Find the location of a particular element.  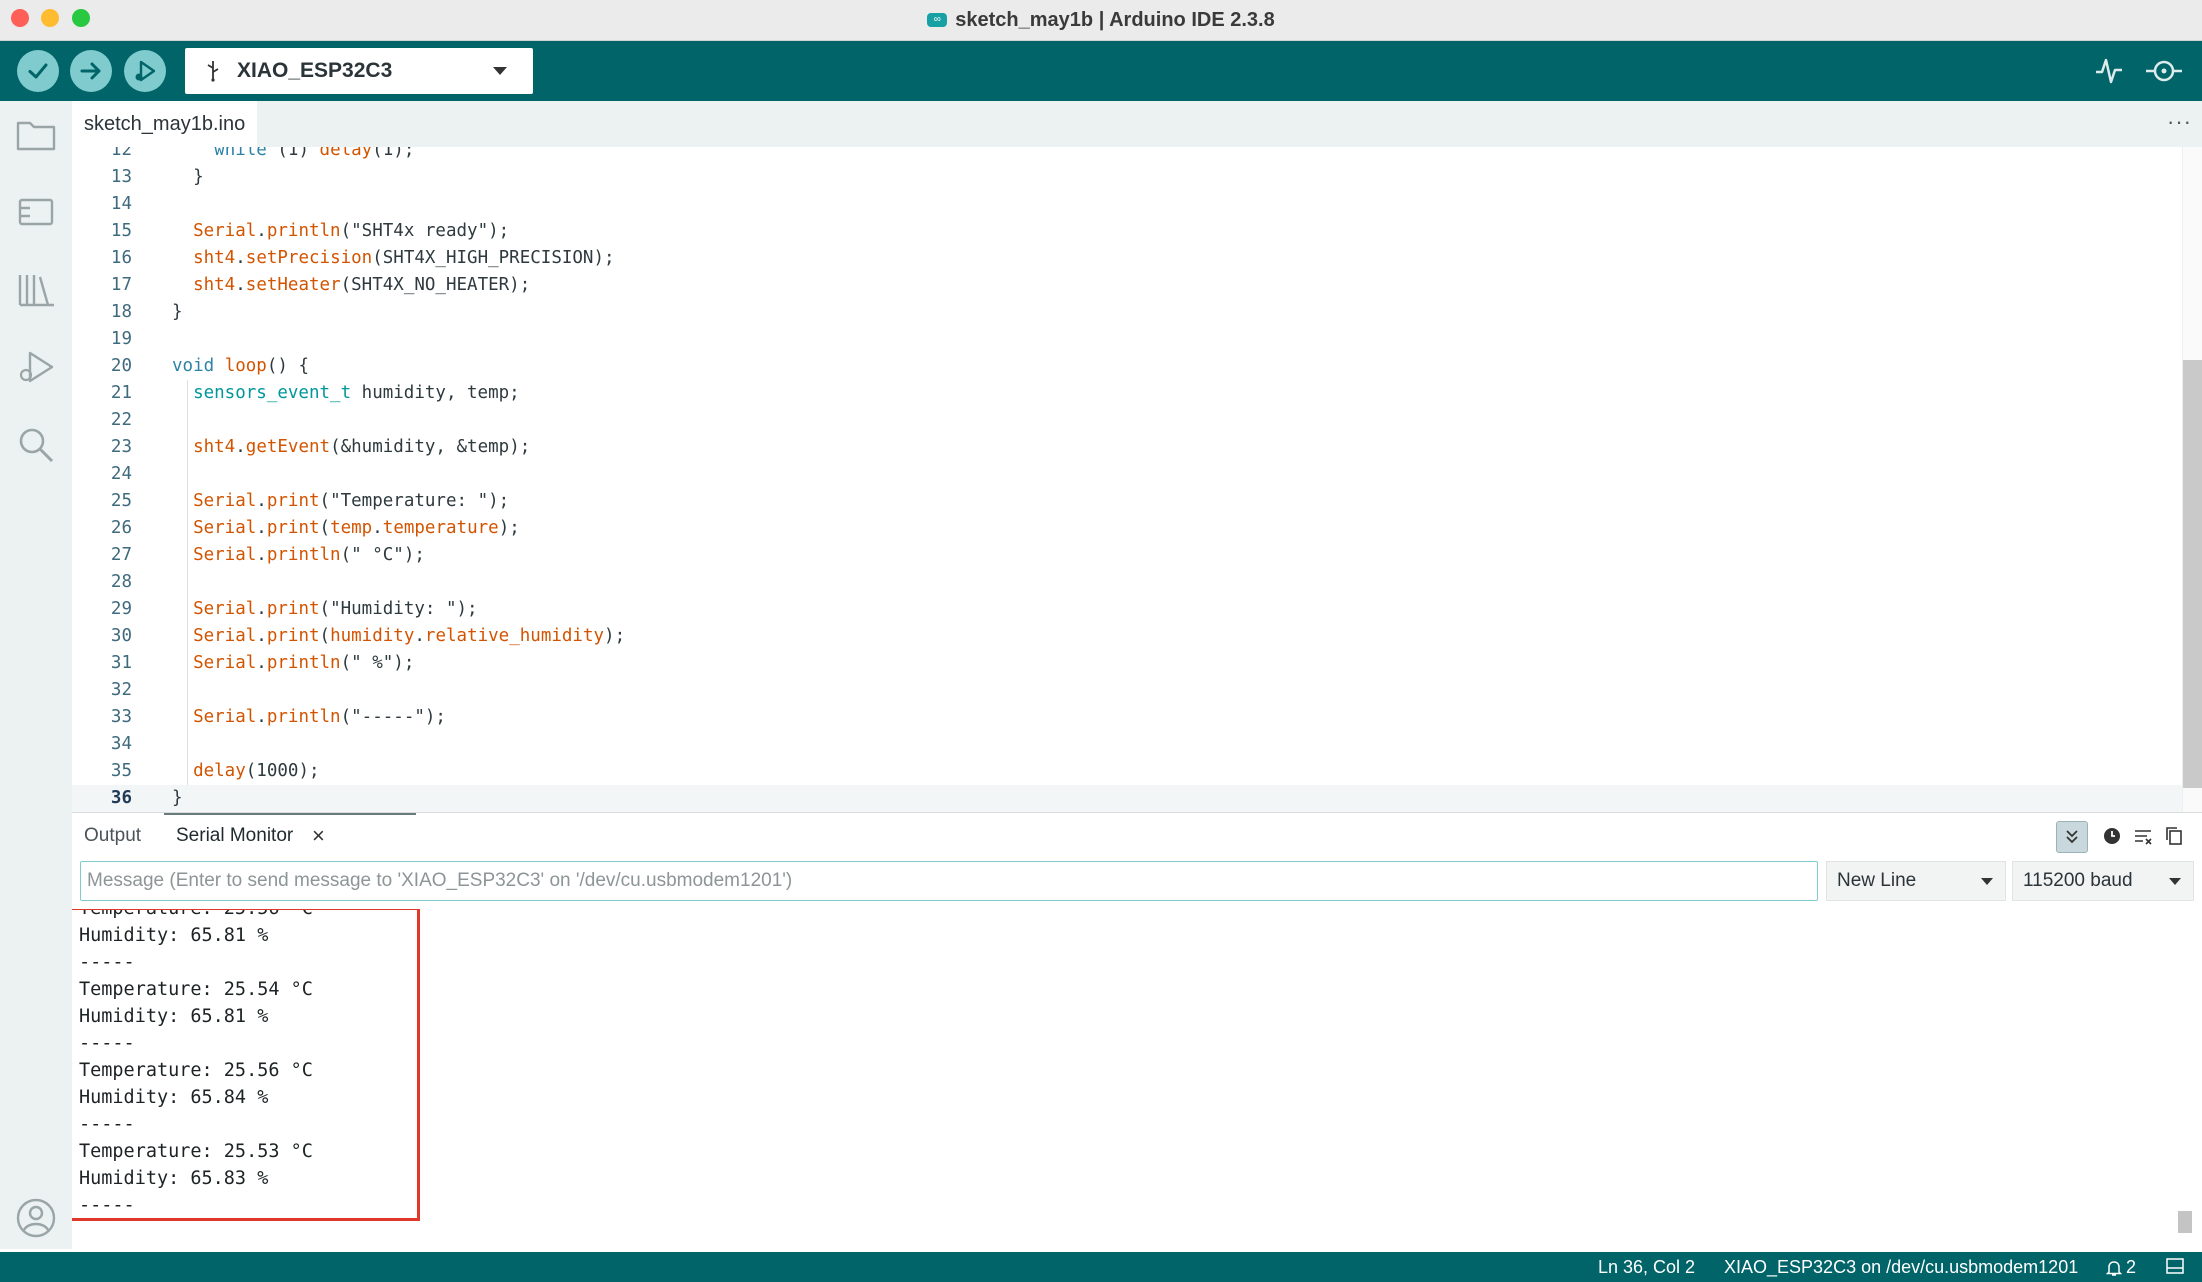

autoscroll-button is located at coordinates (2072, 837).